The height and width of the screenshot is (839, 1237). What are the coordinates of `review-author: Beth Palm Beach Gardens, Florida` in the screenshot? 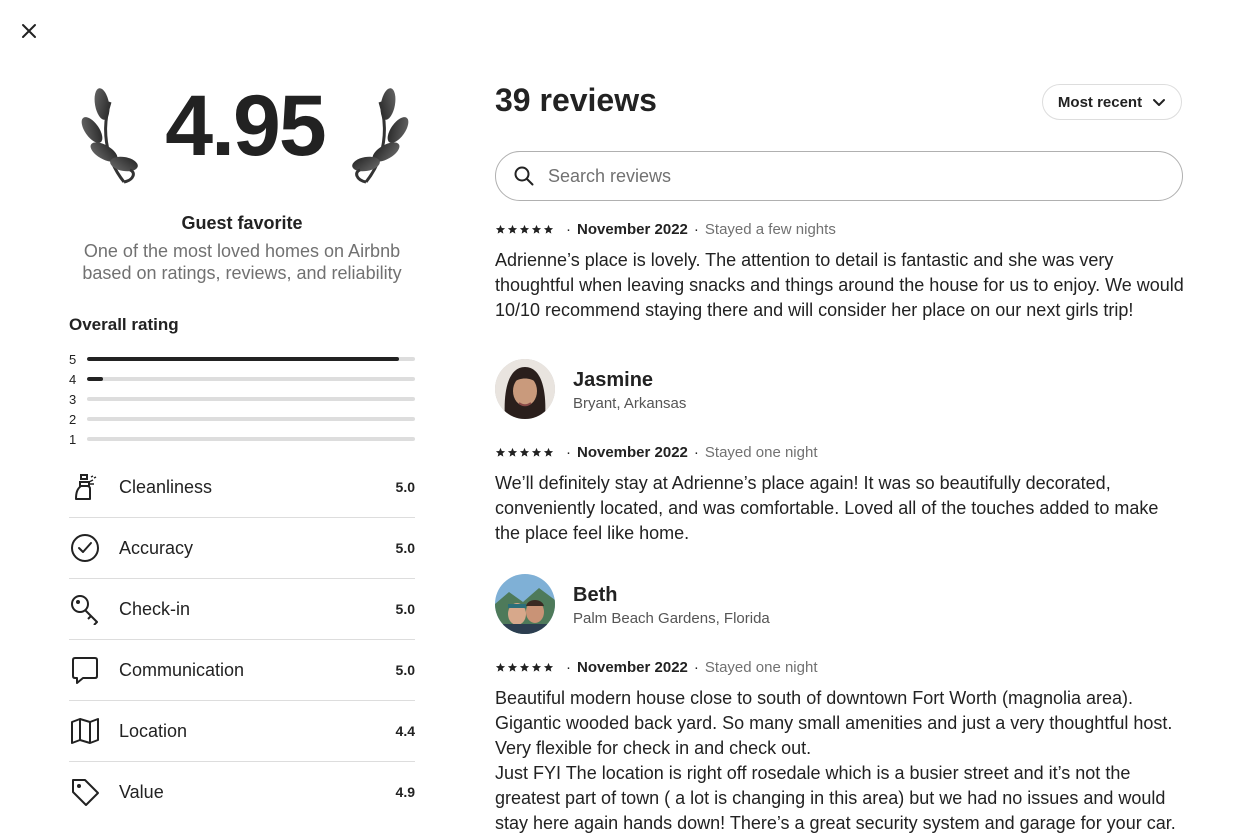 It's located at (840, 604).